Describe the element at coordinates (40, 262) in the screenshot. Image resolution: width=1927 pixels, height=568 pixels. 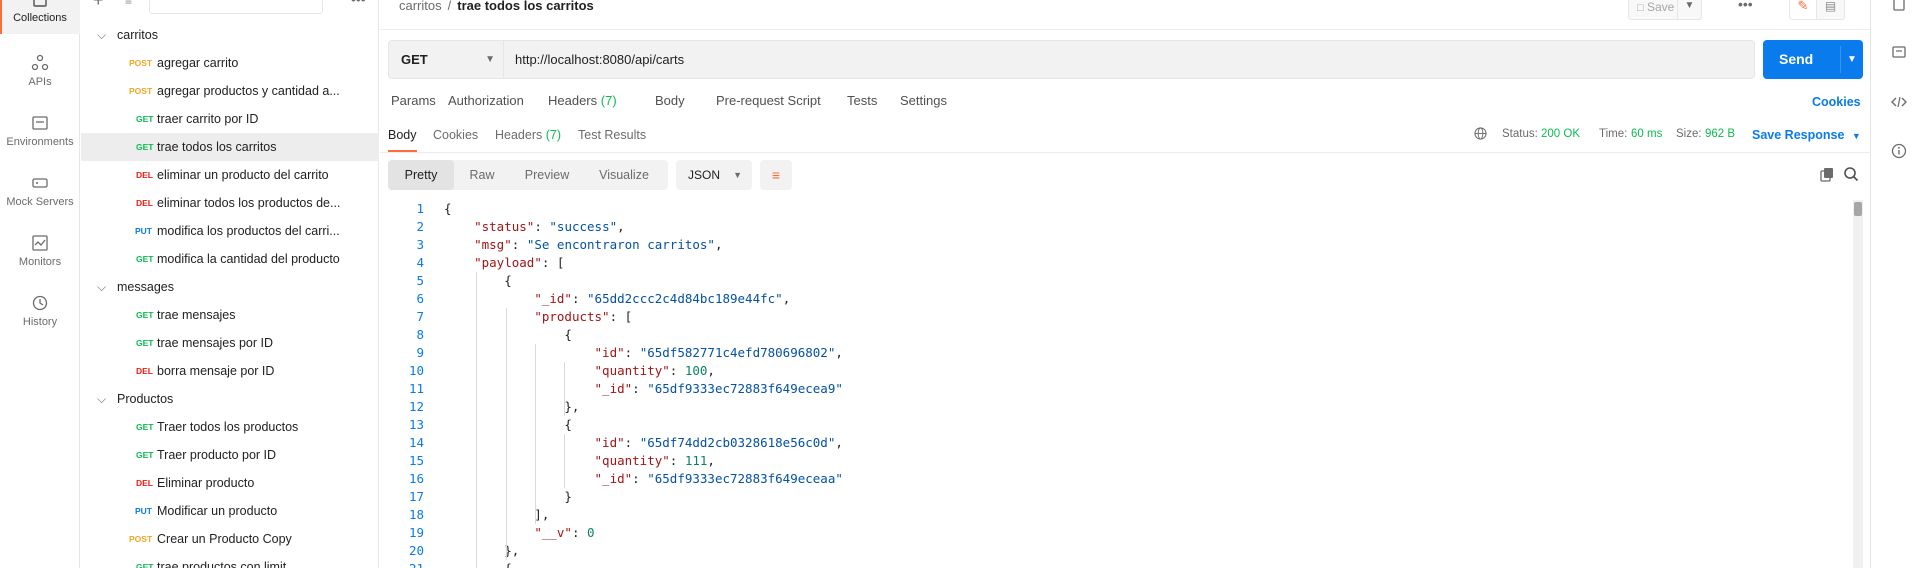
I see `rail-item-monitors: Monitors` at that location.